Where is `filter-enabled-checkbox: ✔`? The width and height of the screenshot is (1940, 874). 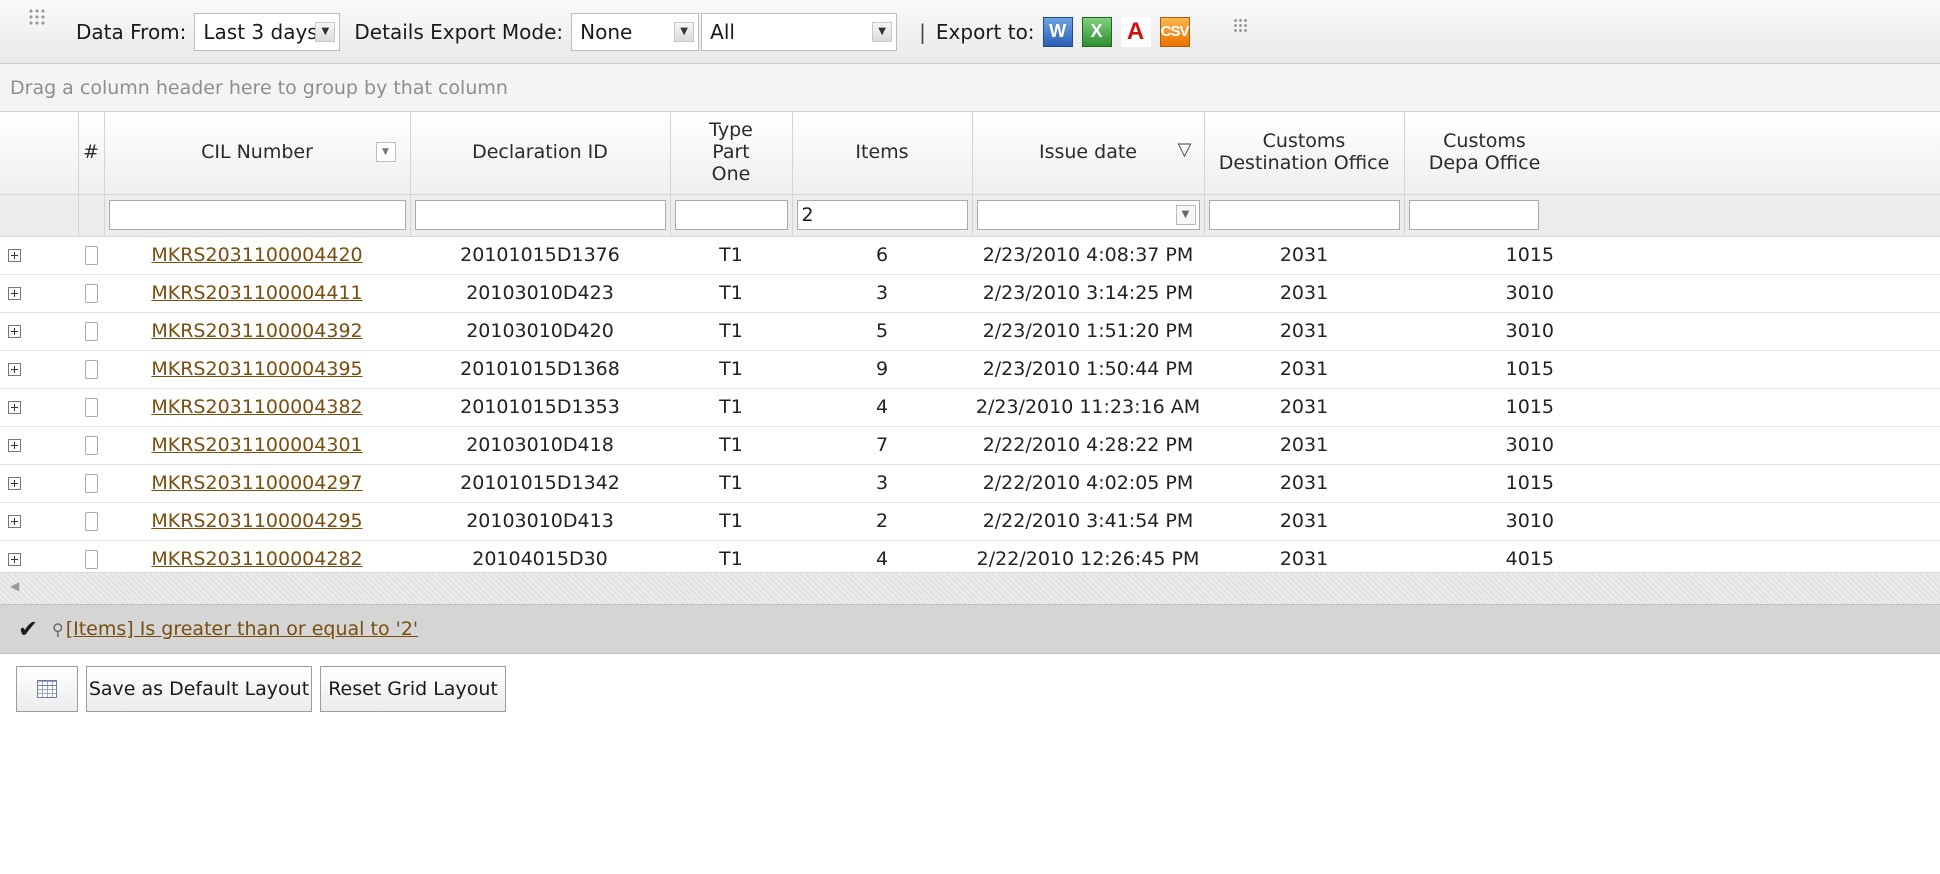 filter-enabled-checkbox: ✔ is located at coordinates (28, 629).